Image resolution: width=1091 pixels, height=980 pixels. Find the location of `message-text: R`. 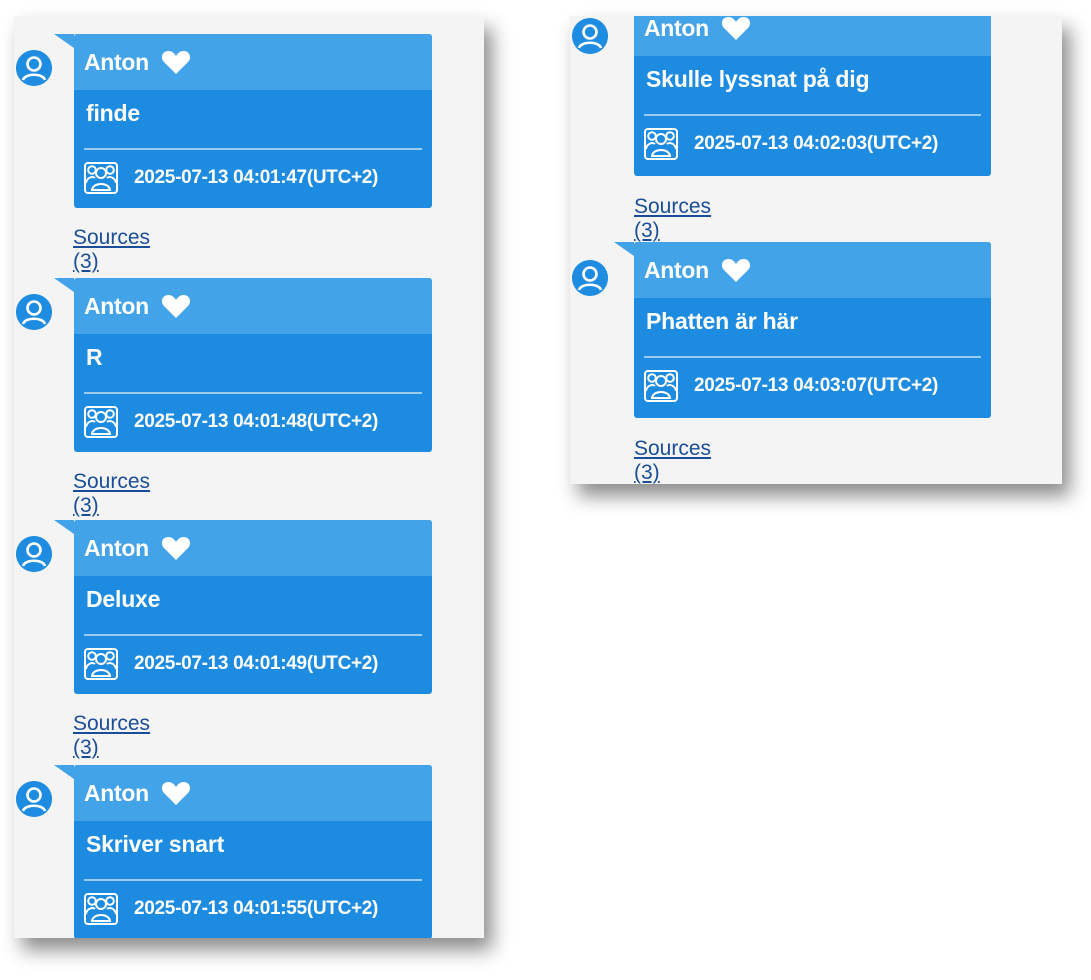

message-text: R is located at coordinates (94, 357).